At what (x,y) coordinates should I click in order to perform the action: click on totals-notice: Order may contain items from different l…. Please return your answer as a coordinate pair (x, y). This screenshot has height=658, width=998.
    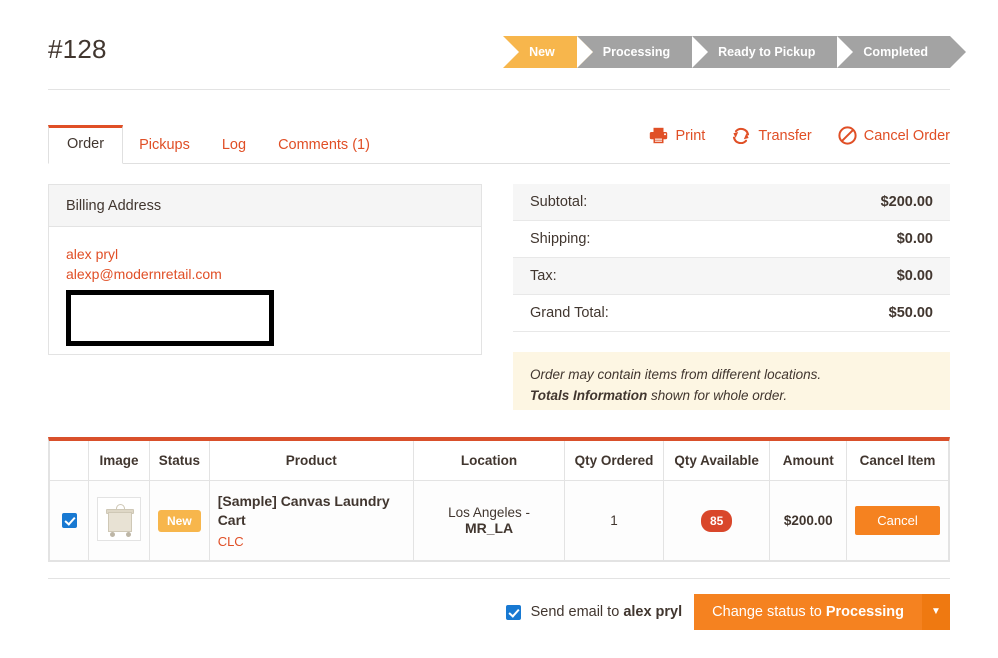
    Looking at the image, I should click on (731, 381).